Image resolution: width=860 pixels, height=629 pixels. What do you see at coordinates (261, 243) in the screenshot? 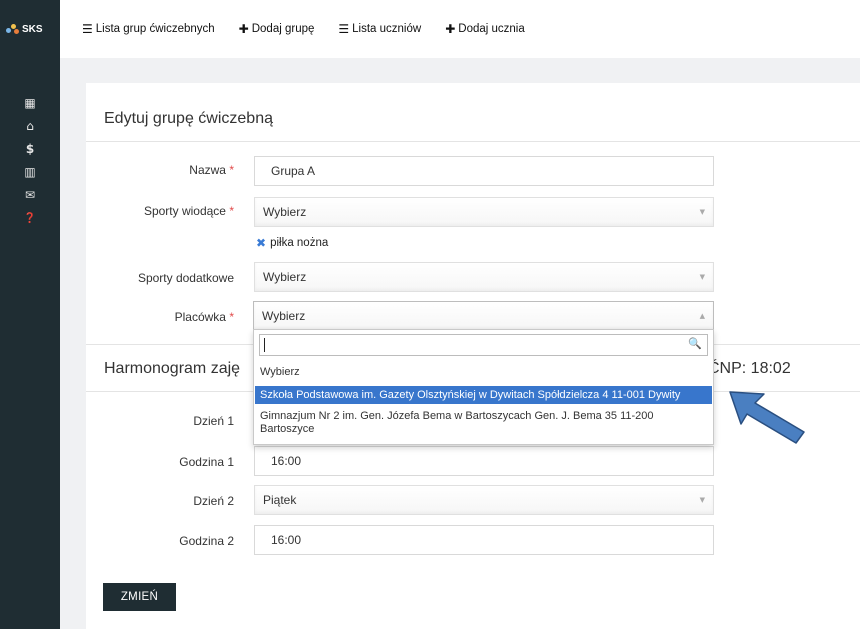
I see `remove-icon: ✖` at bounding box center [261, 243].